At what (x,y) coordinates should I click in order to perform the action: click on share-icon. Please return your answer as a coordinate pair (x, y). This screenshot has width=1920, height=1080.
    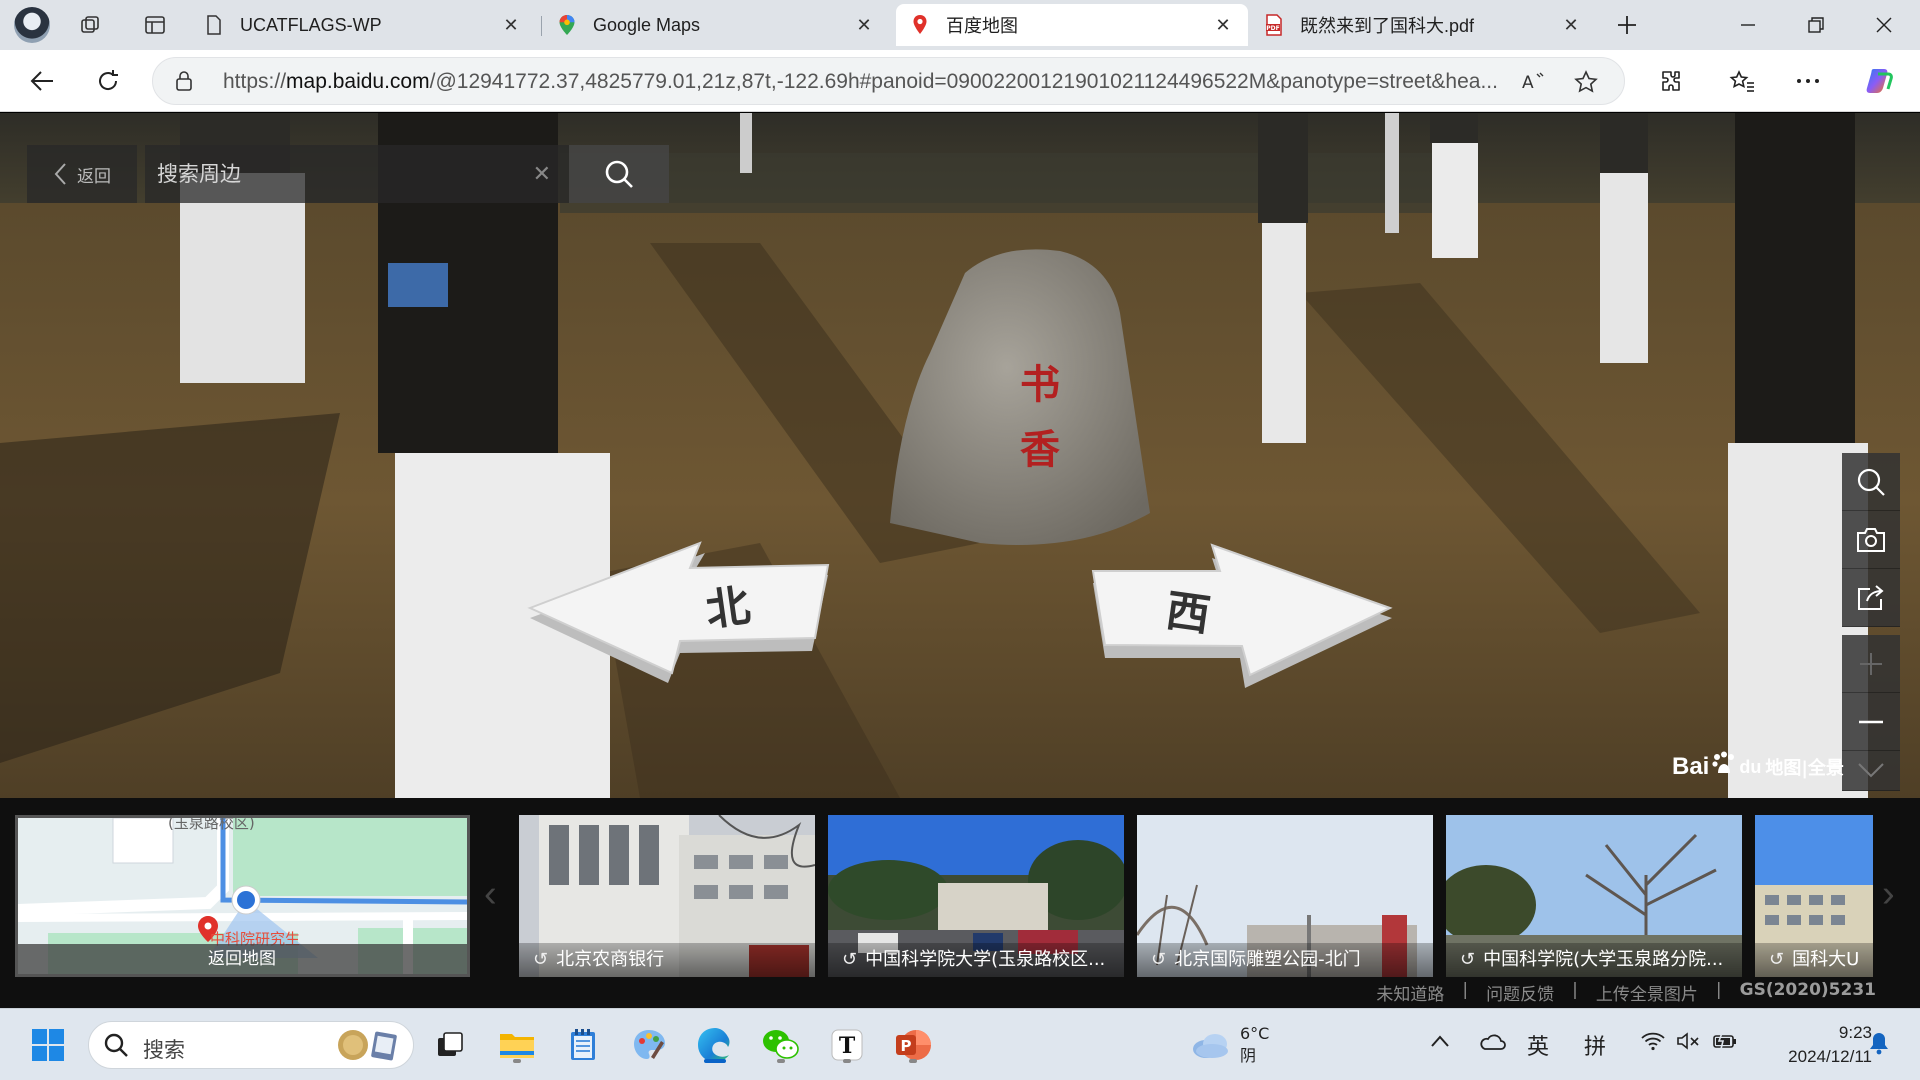
    Looking at the image, I should click on (1871, 597).